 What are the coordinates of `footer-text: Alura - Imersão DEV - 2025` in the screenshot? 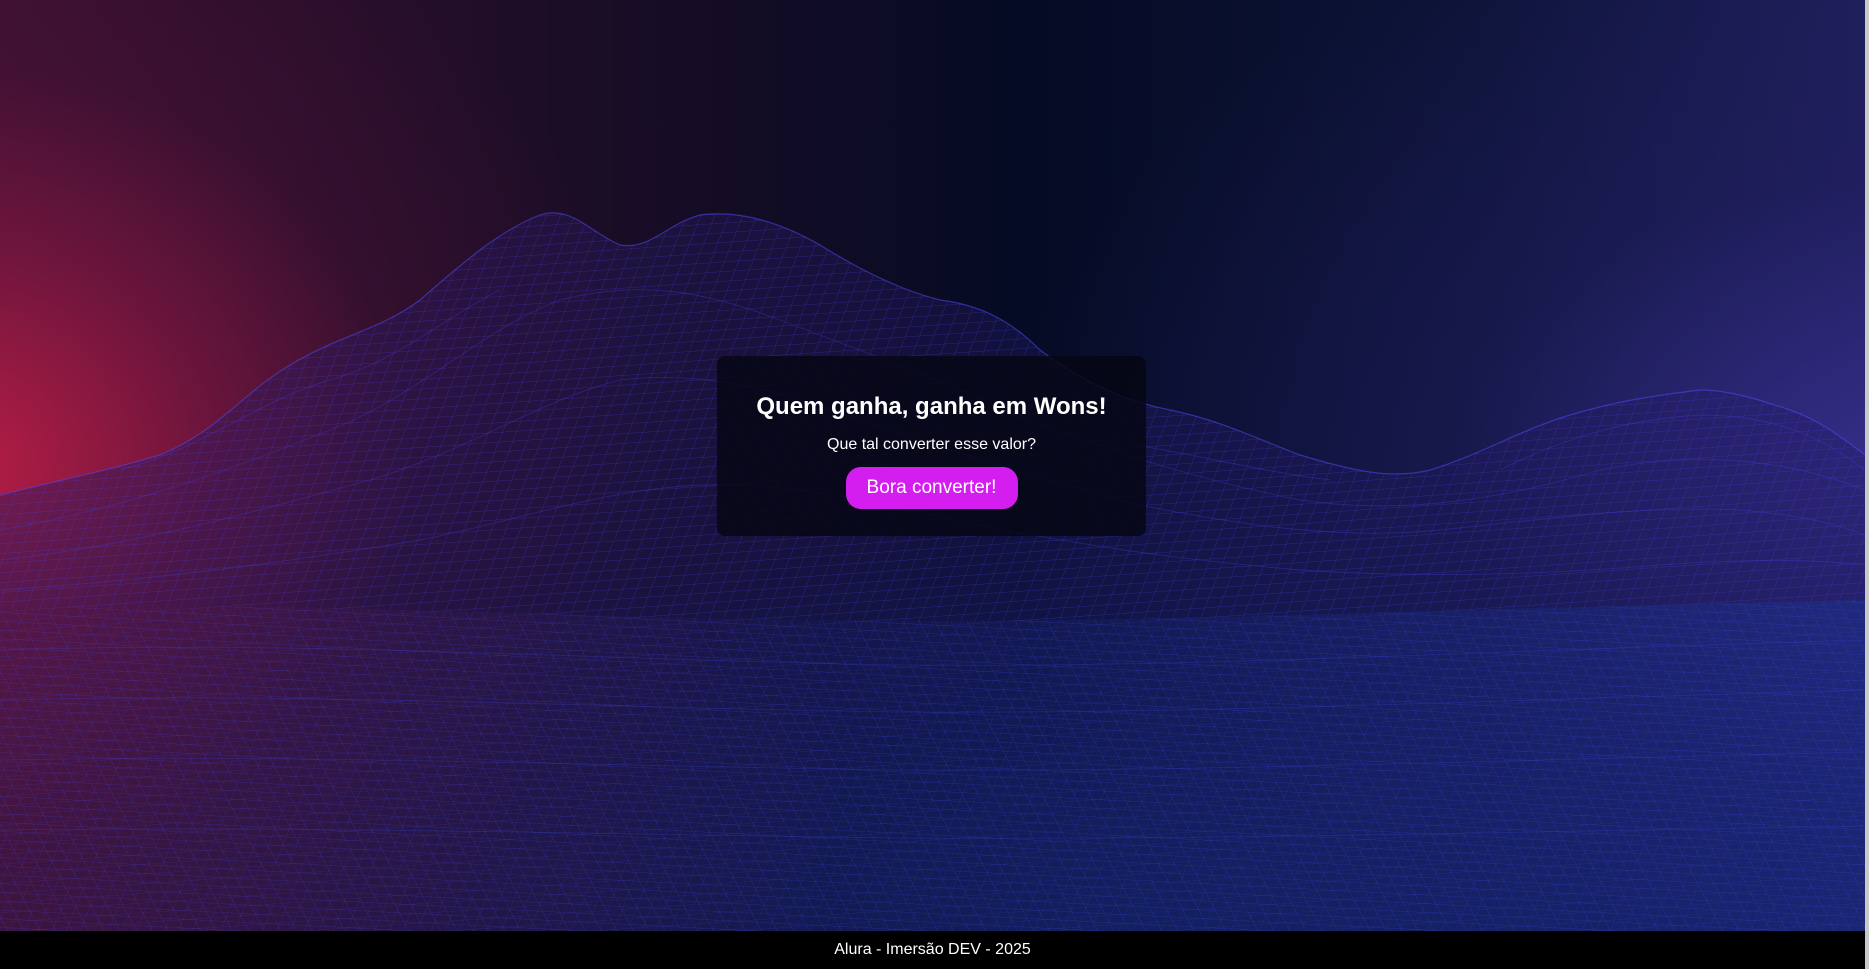 It's located at (932, 949).